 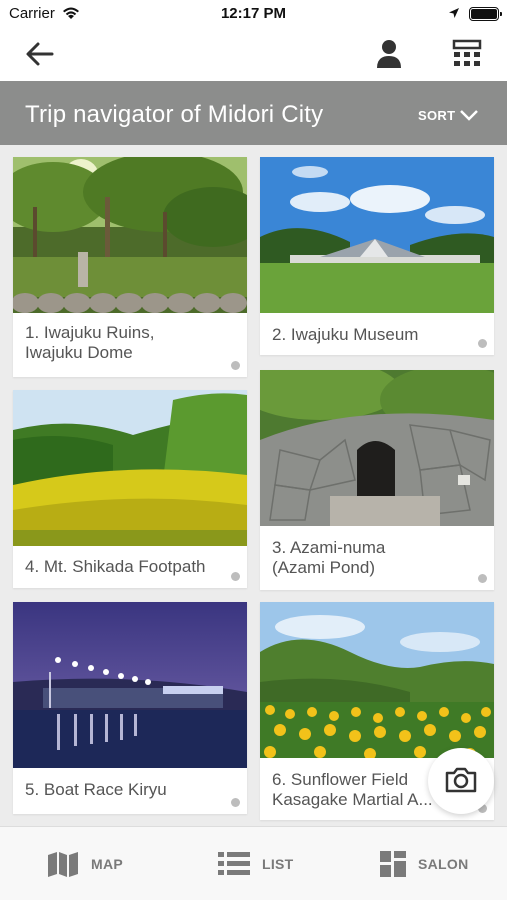 I want to click on sort-label: SORT, so click(x=437, y=115).